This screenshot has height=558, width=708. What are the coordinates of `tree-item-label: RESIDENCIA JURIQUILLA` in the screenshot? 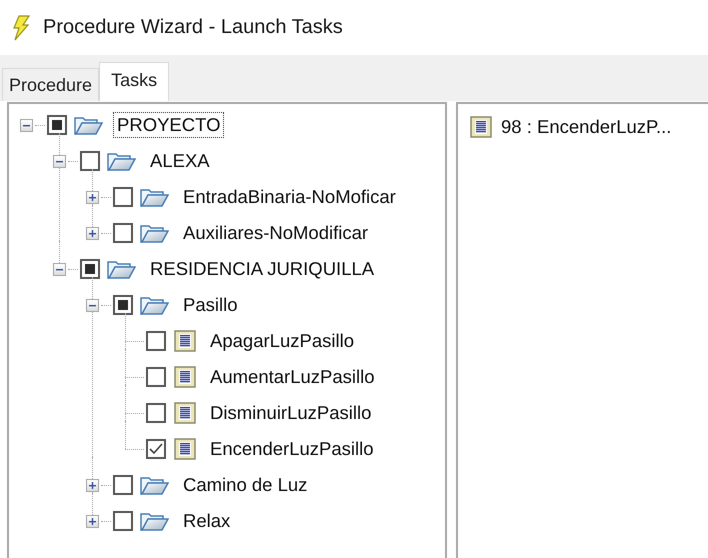 It's located at (262, 269).